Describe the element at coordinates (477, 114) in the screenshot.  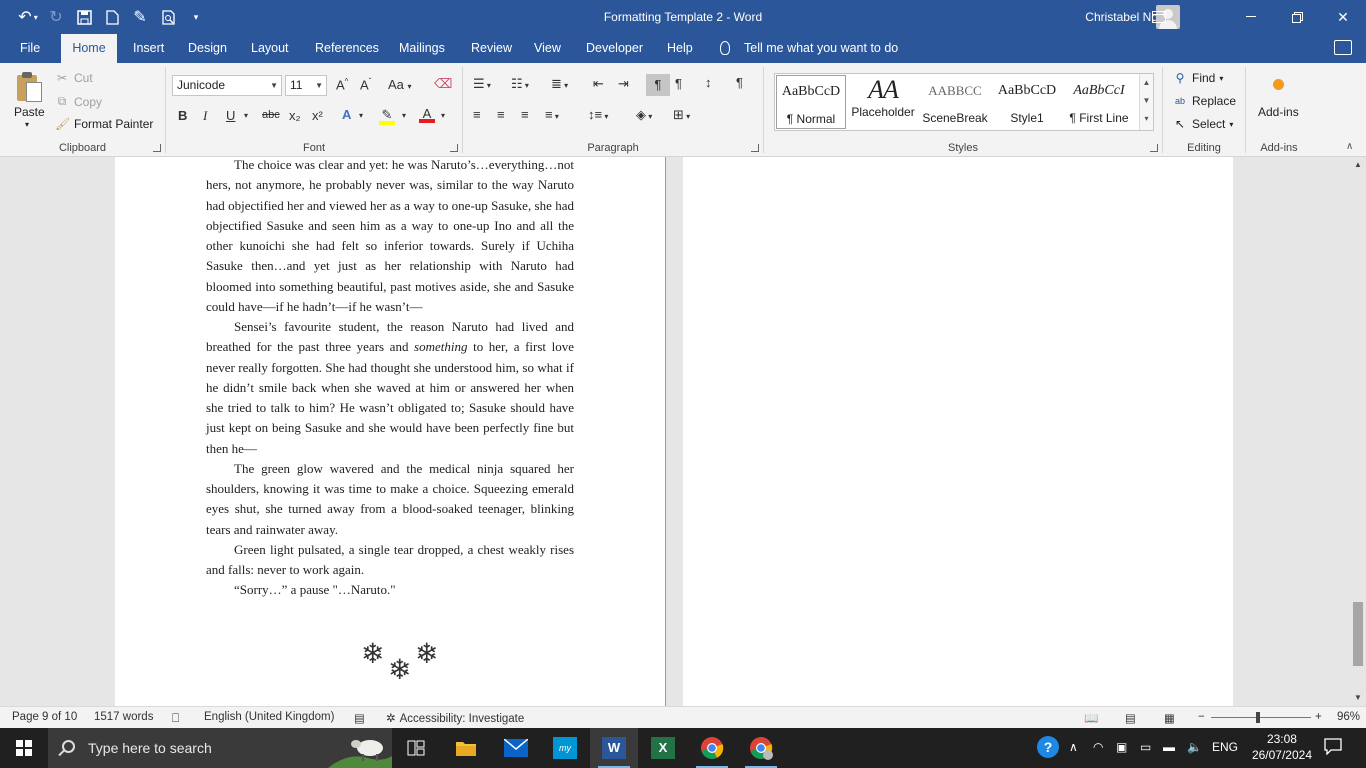
I see `align-left-icon: ≡` at that location.